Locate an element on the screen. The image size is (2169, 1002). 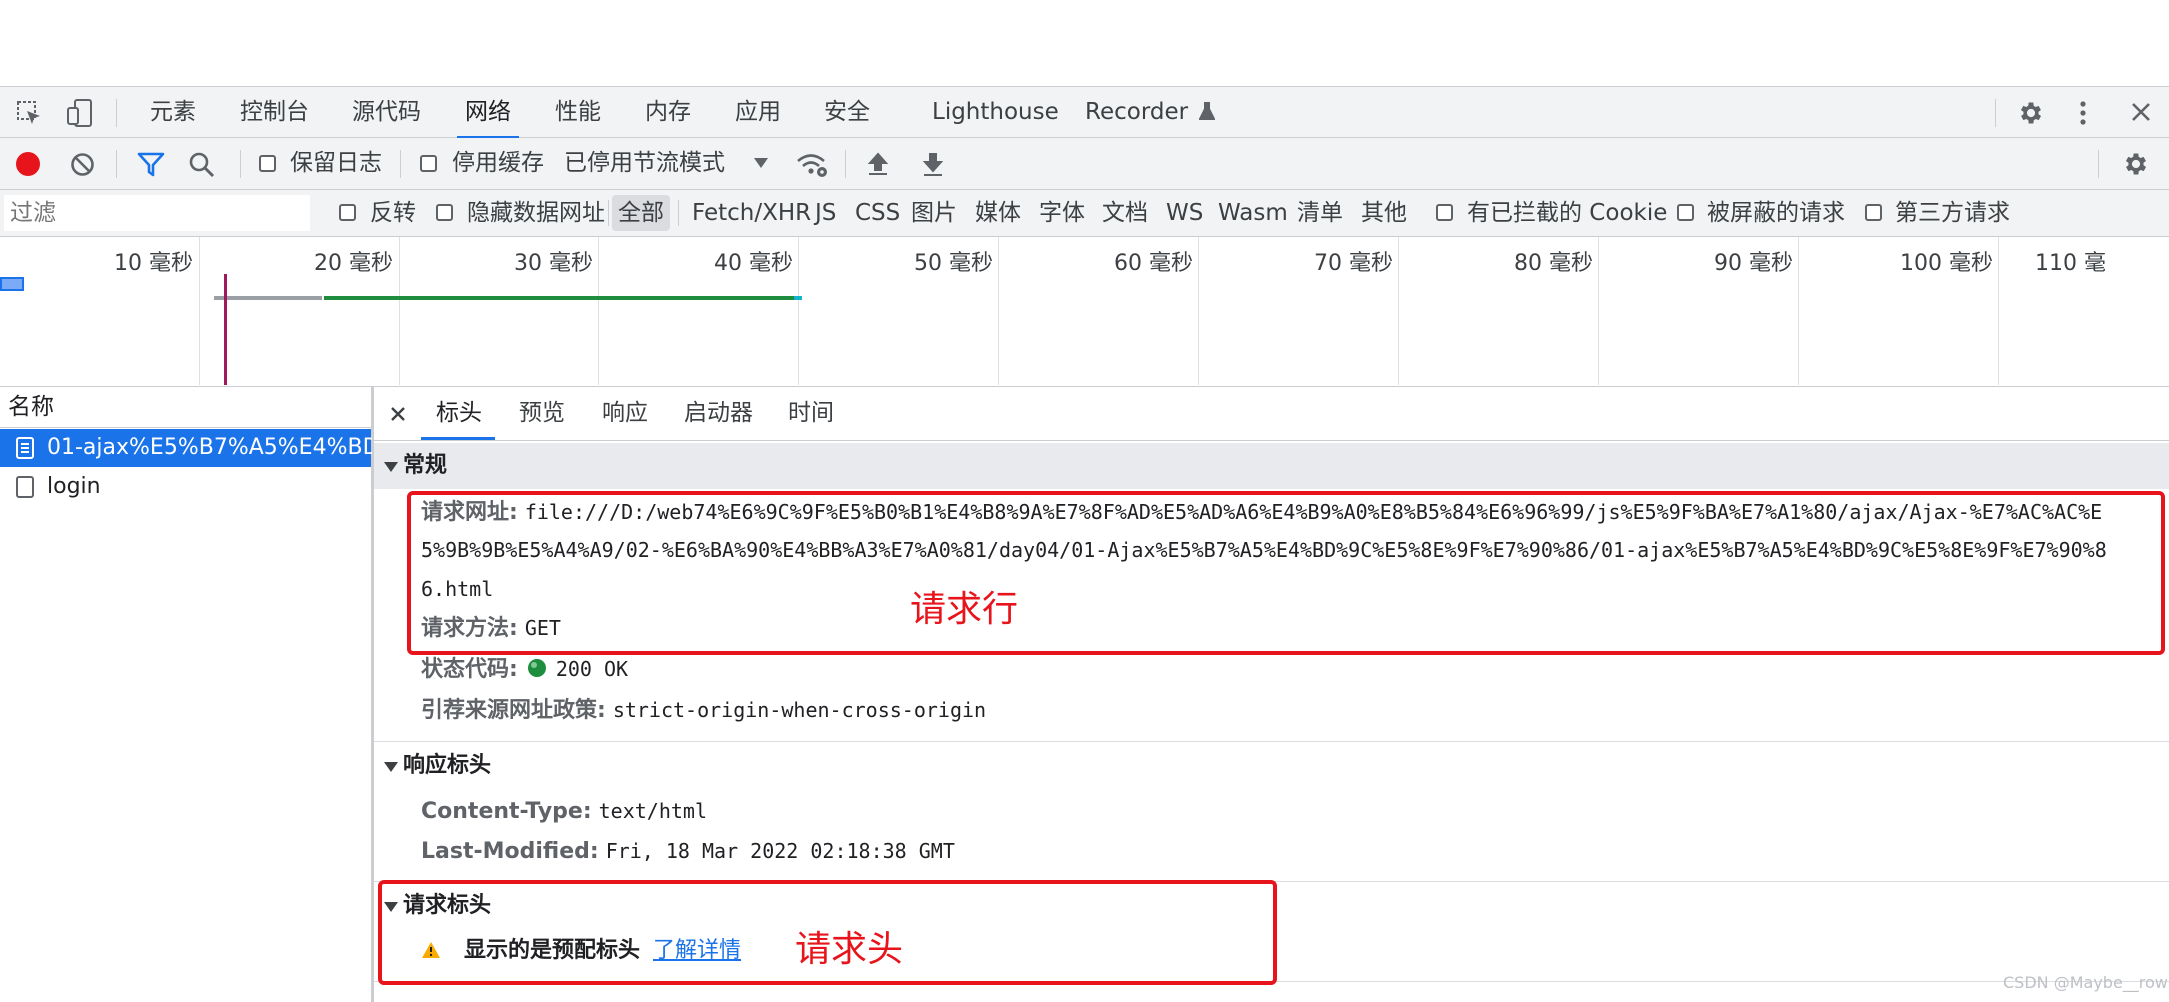
request-row: login is located at coordinates (185, 487).